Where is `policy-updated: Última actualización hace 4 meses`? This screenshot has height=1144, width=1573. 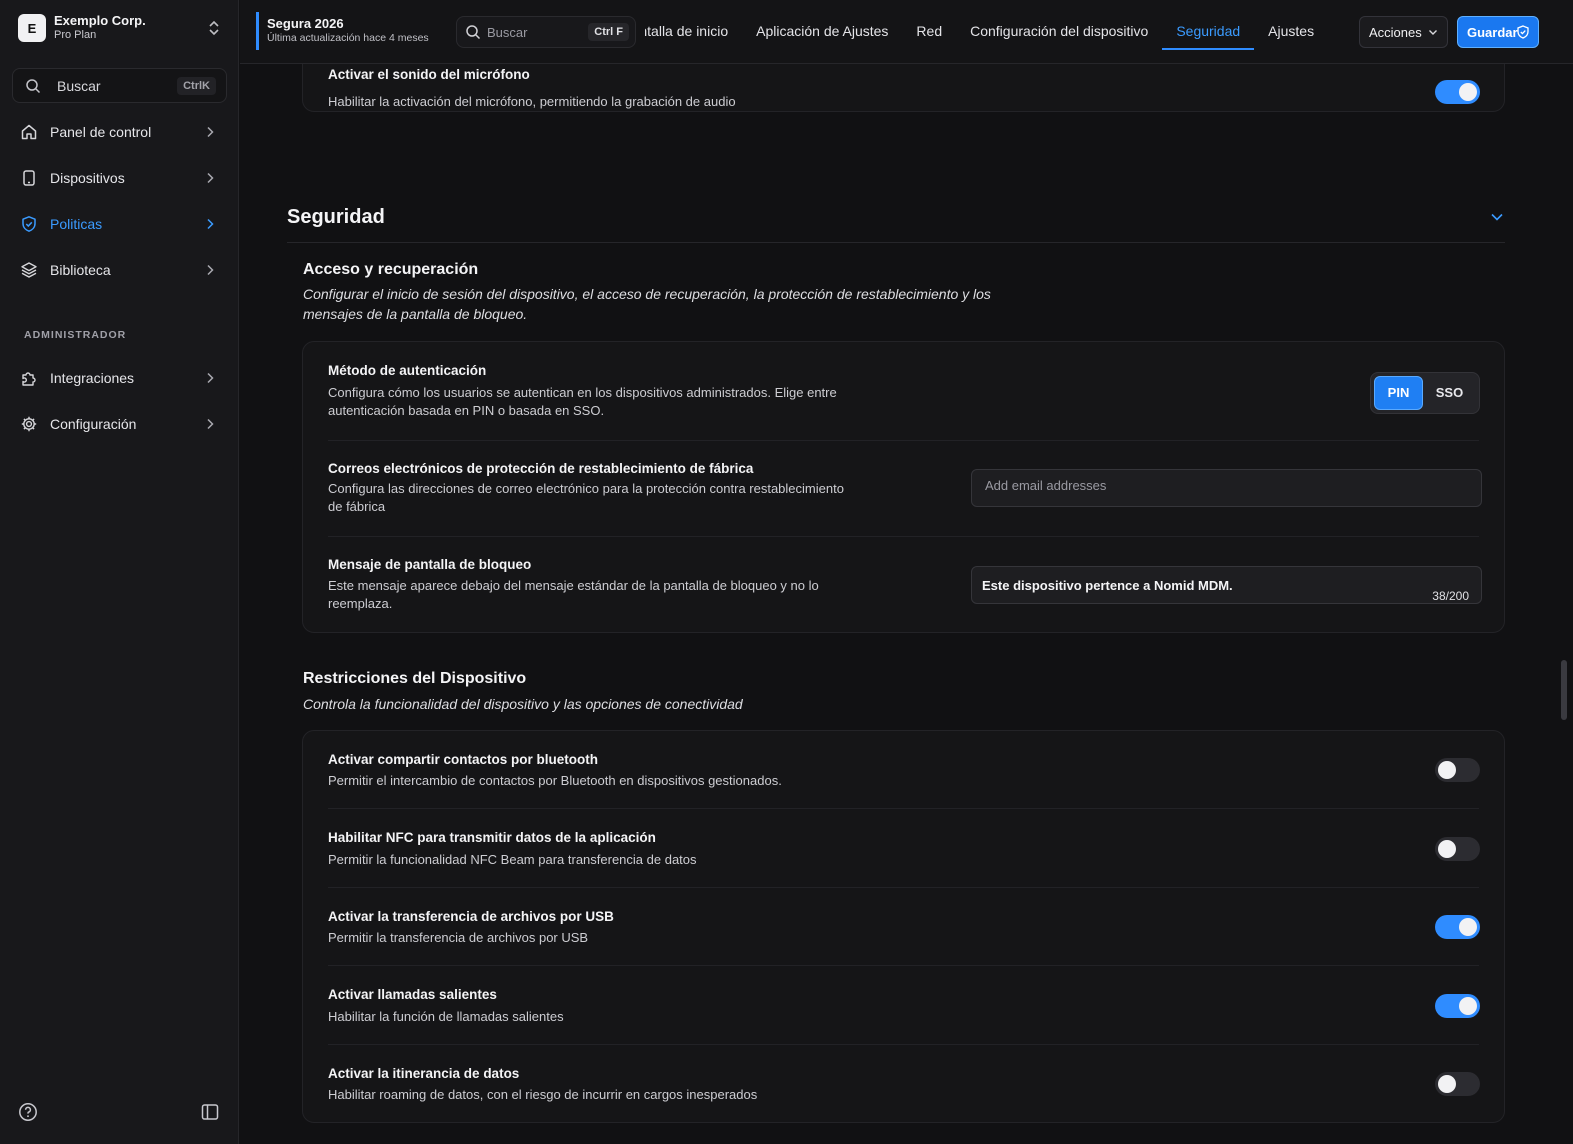 policy-updated: Última actualización hace 4 meses is located at coordinates (348, 38).